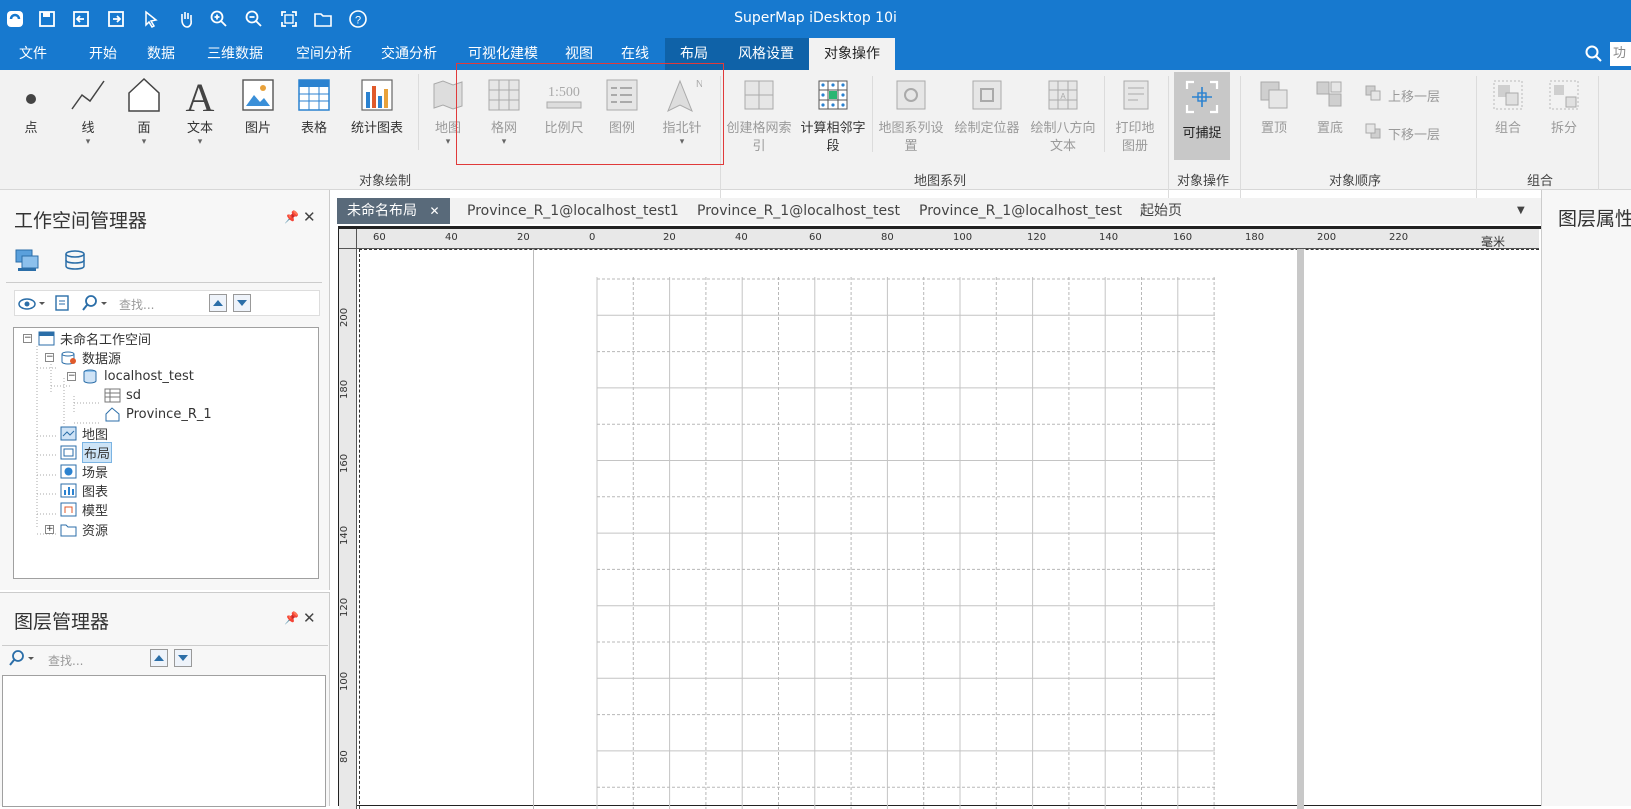 Image resolution: width=1631 pixels, height=809 pixels. What do you see at coordinates (158, 414) in the screenshot?
I see `tree-node-province-r-1: Province_R_1` at bounding box center [158, 414].